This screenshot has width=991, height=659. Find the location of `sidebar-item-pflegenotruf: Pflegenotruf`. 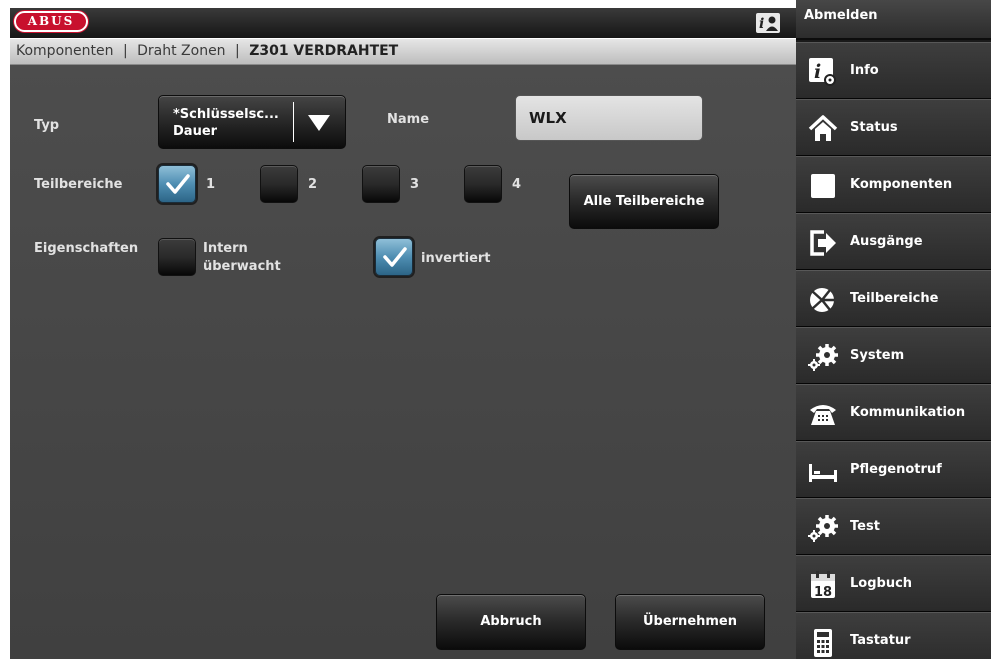

sidebar-item-pflegenotruf: Pflegenotruf is located at coordinates (893, 469).